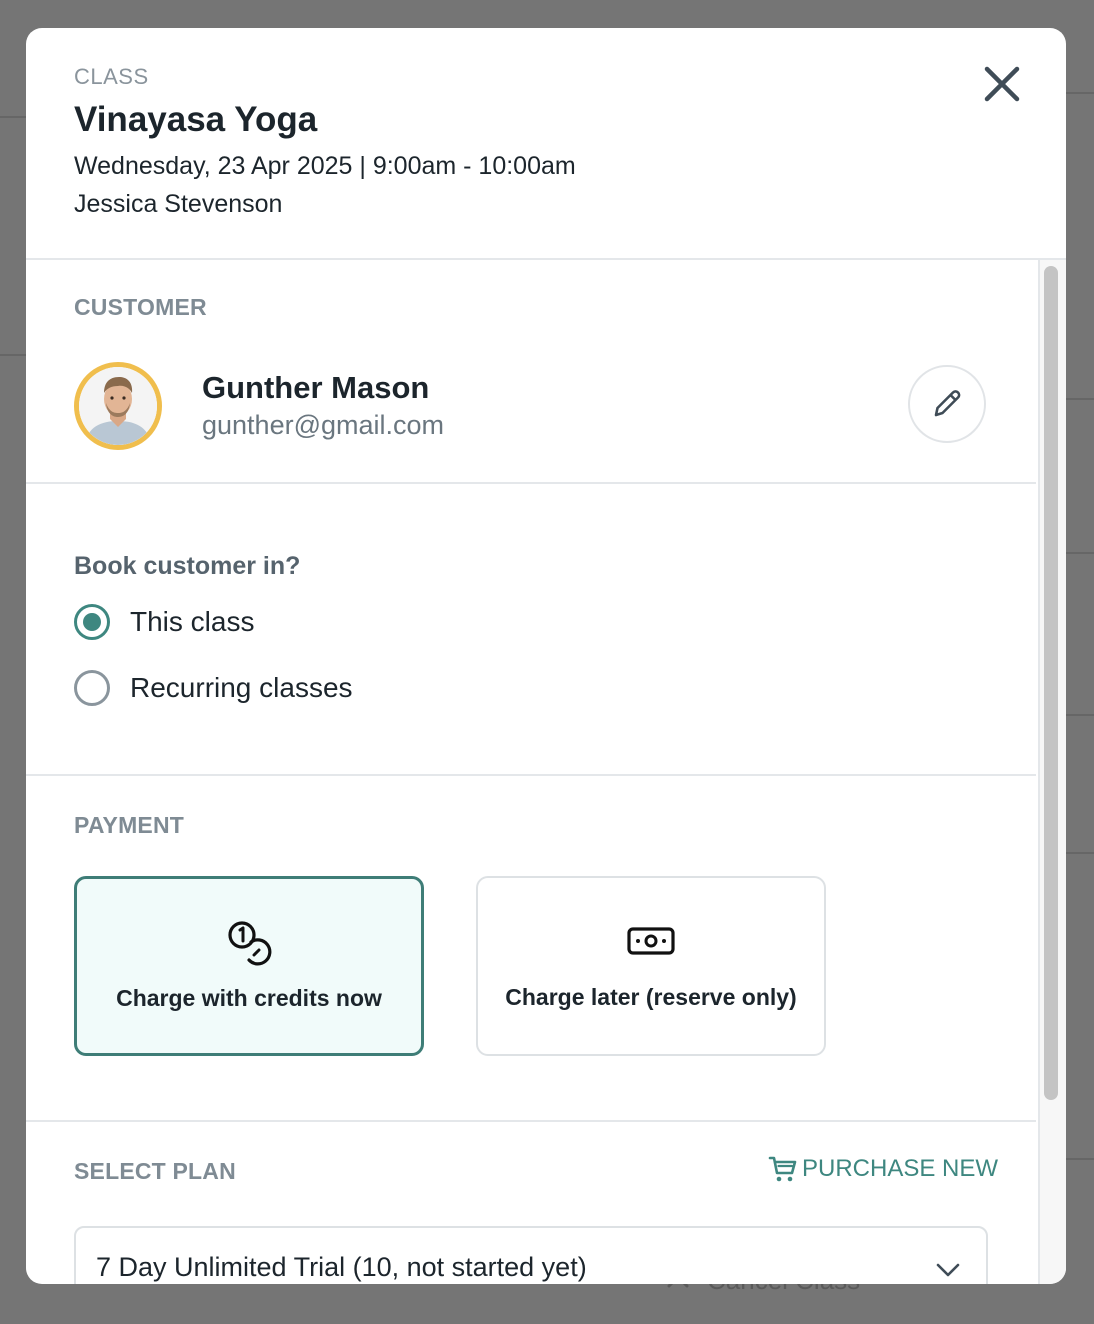 This screenshot has height=1324, width=1094. Describe the element at coordinates (651, 941) in the screenshot. I see `cash-icon` at that location.